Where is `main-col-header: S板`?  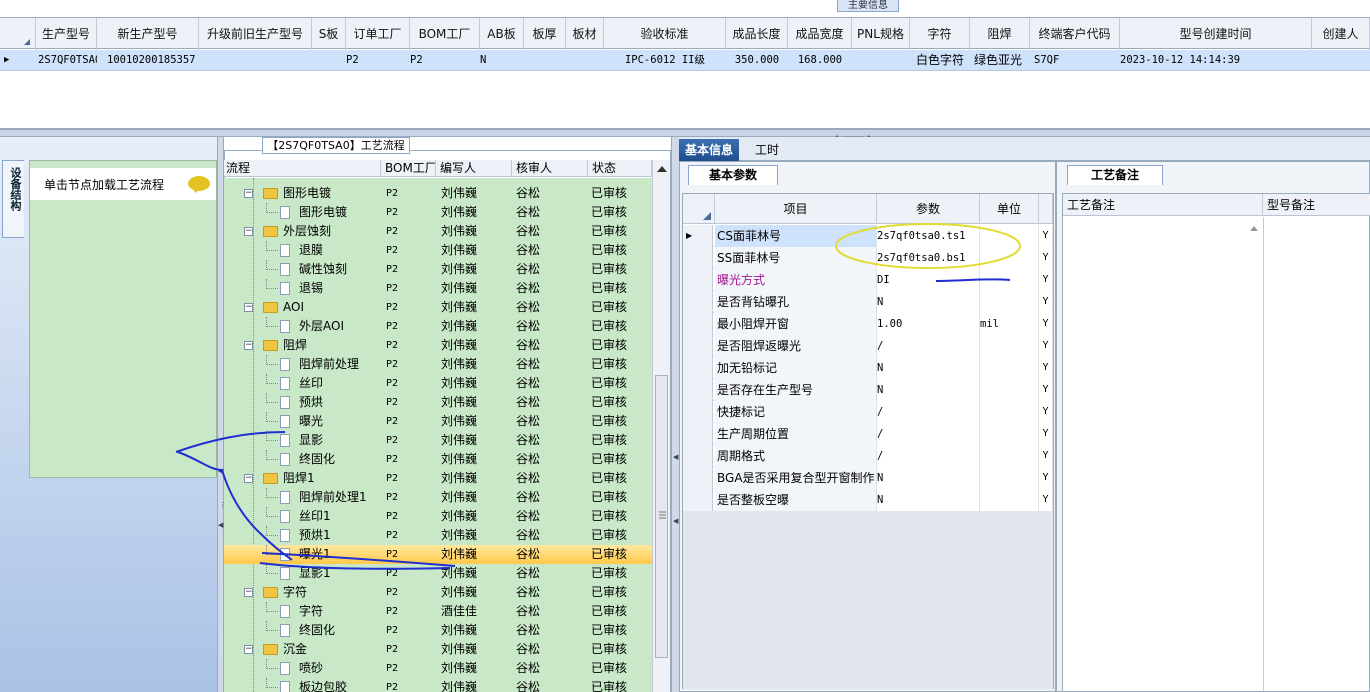
main-col-header: S板 is located at coordinates (329, 34).